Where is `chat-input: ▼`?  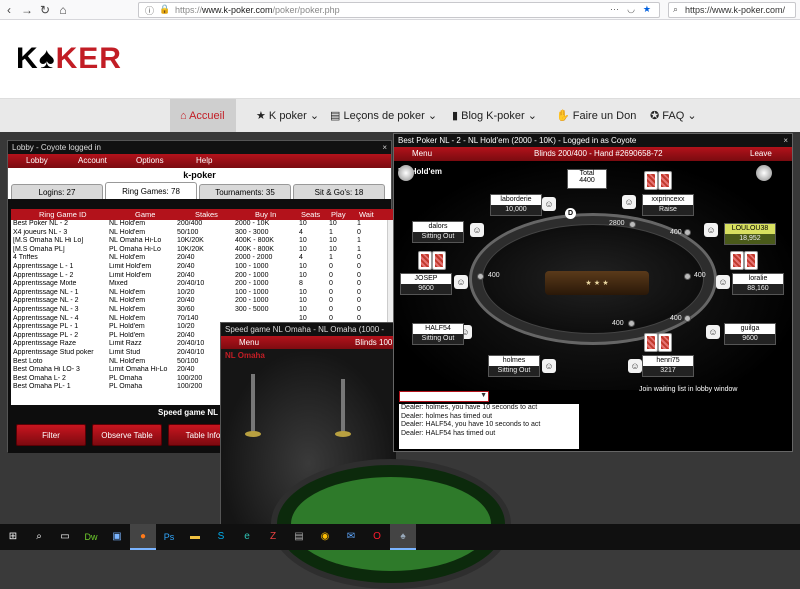 chat-input: ▼ is located at coordinates (444, 396).